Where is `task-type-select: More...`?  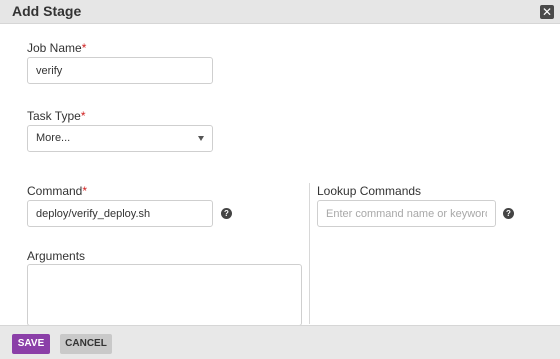 task-type-select: More... is located at coordinates (120, 138).